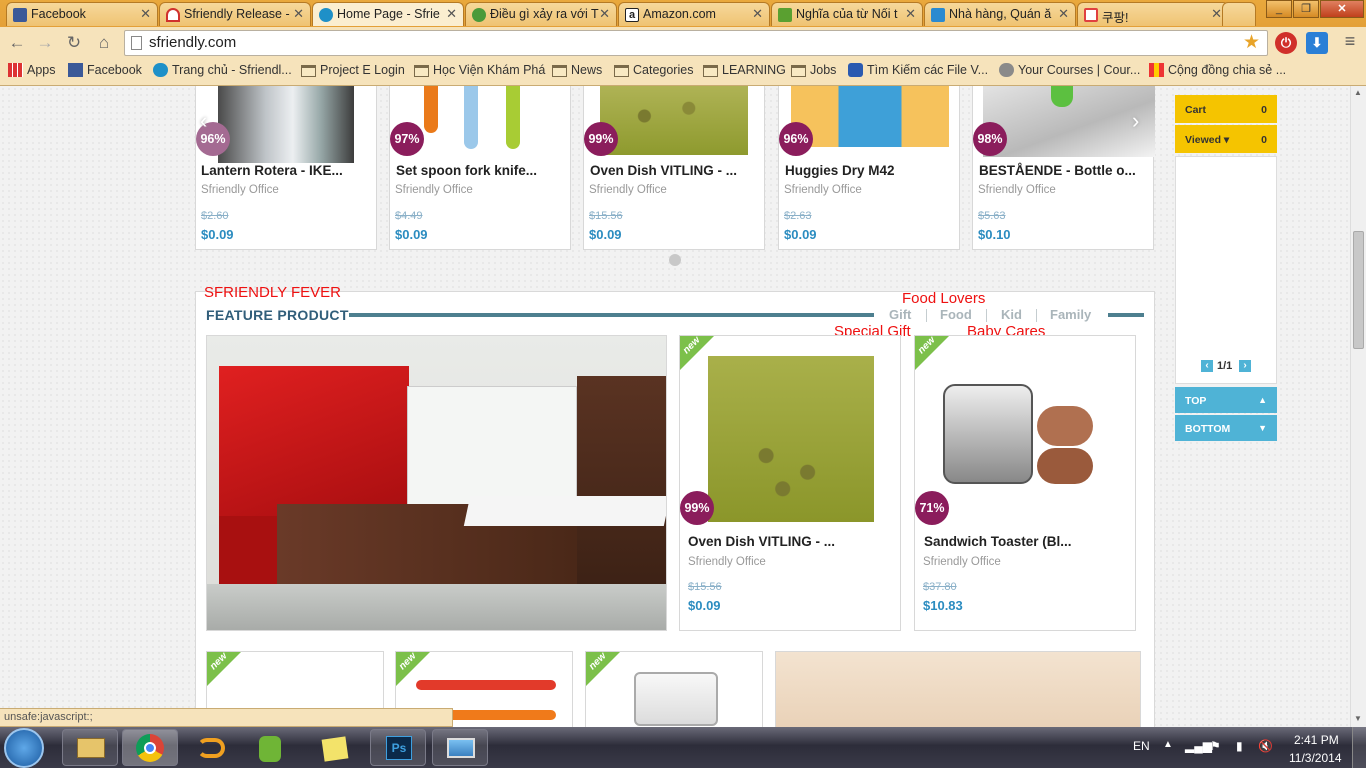 The width and height of the screenshot is (1366, 768). What do you see at coordinates (32, 70) in the screenshot?
I see `bookmark-apps: Apps` at bounding box center [32, 70].